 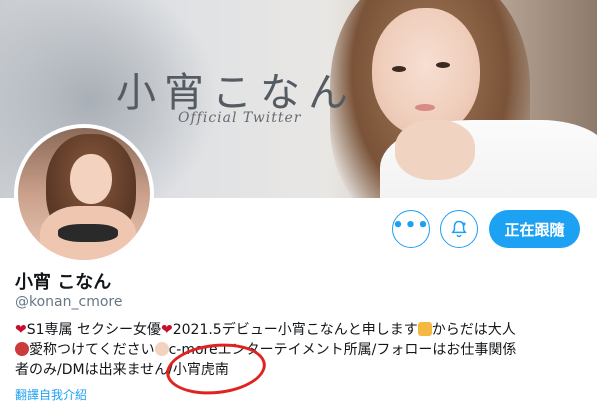 I want to click on more-dots-icon: •••, so click(x=411, y=225).